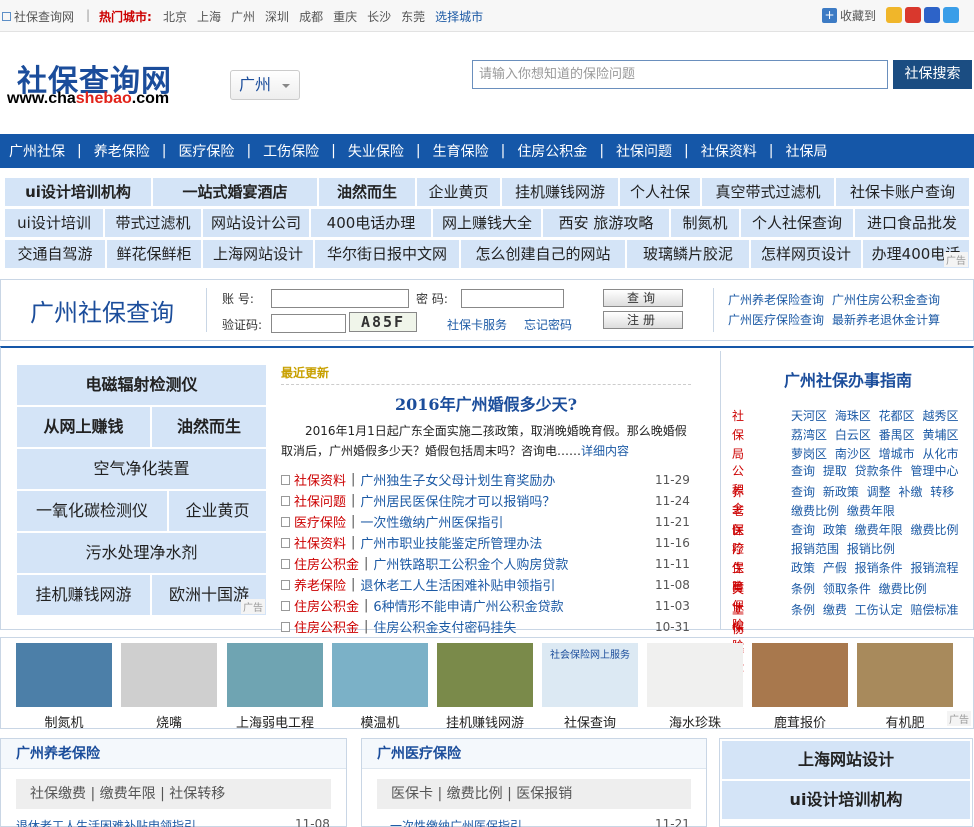 This screenshot has height=827, width=974. What do you see at coordinates (38, 16) in the screenshot?
I see `home-link: 社保查询网` at bounding box center [38, 16].